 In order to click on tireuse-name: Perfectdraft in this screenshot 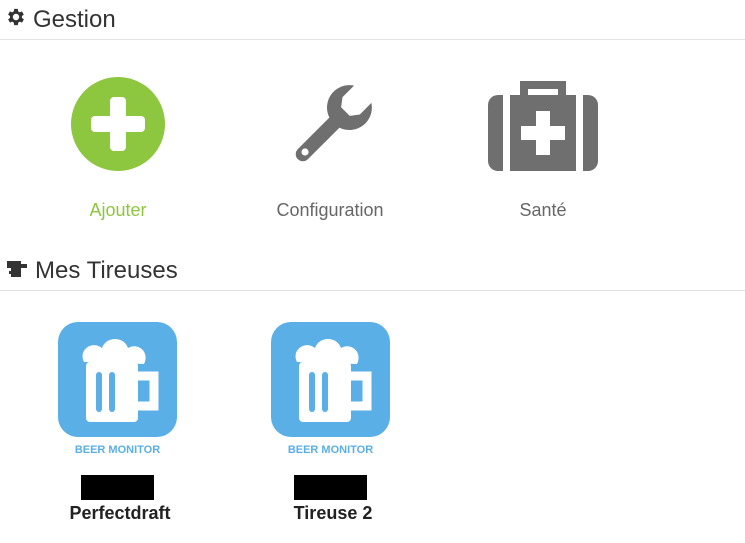, I will do `click(120, 513)`.